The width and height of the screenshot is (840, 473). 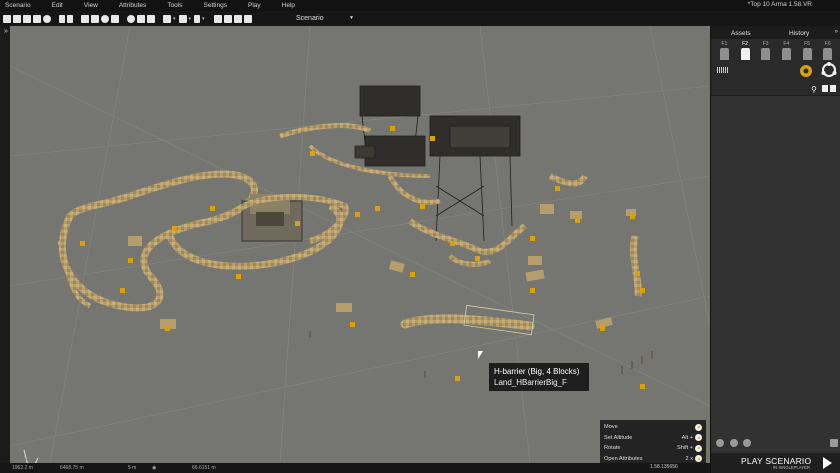 I want to click on status-grid: 1962.2 m, so click(x=22, y=468).